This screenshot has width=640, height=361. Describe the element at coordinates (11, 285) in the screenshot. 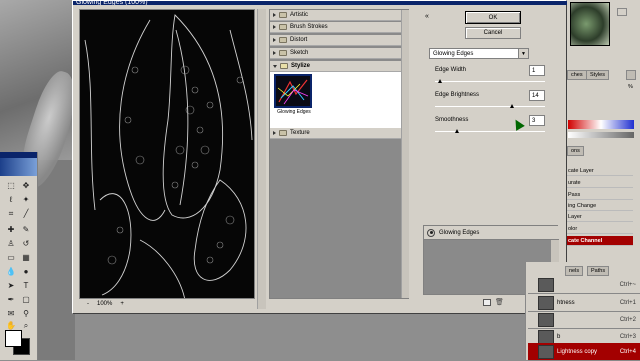

I see `path-selection-tool-icon: ➤` at that location.